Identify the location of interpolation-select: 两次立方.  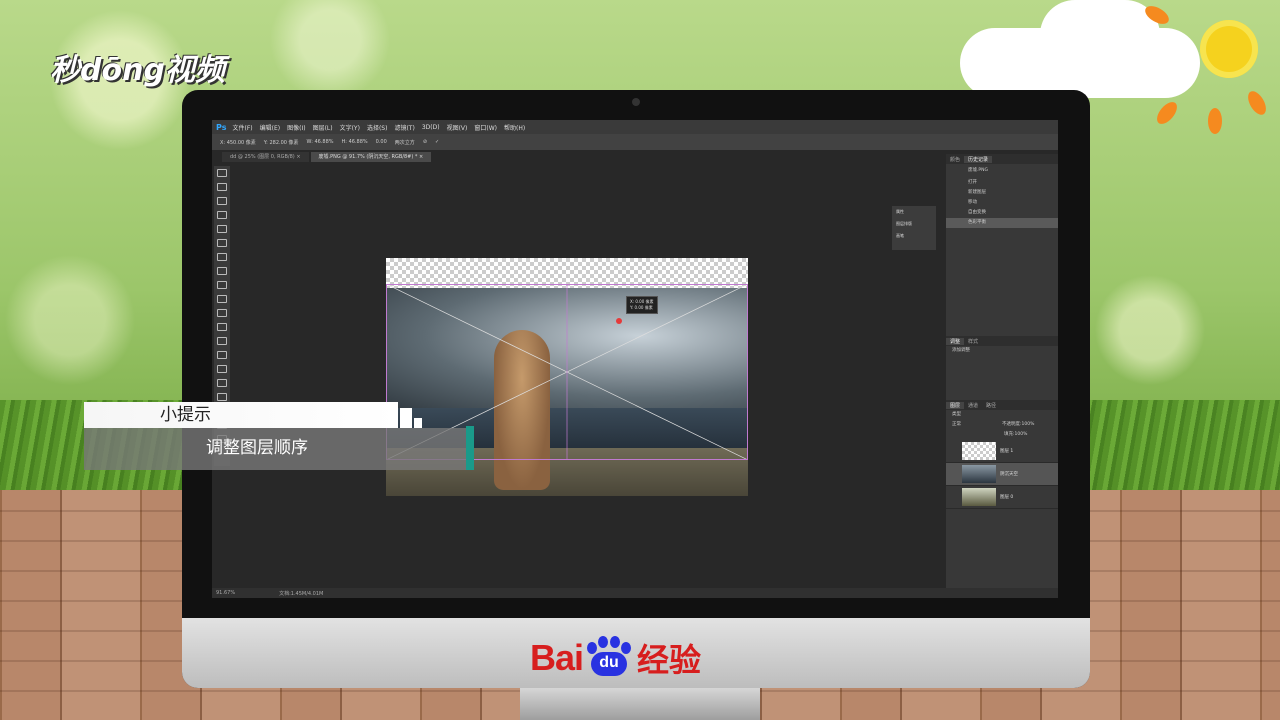
(405, 142).